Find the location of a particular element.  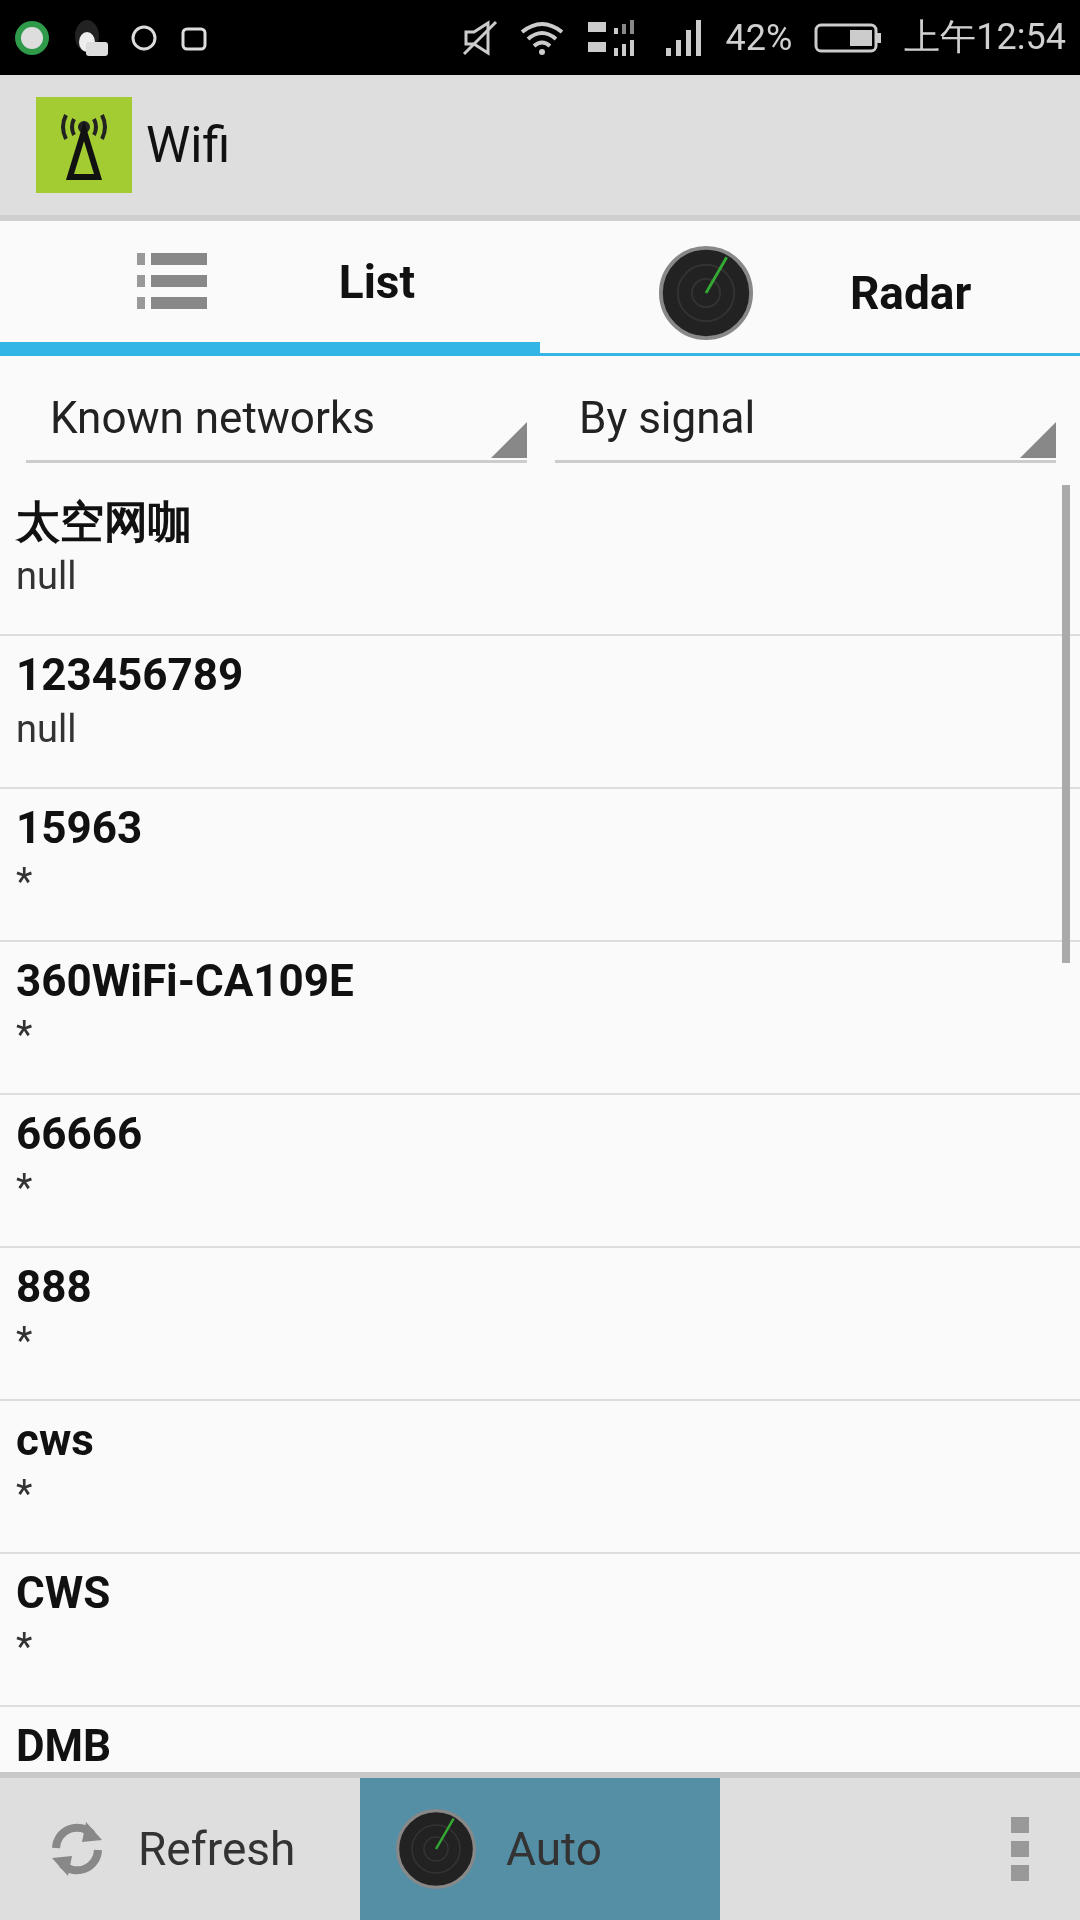

tab: List is located at coordinates (270, 288).